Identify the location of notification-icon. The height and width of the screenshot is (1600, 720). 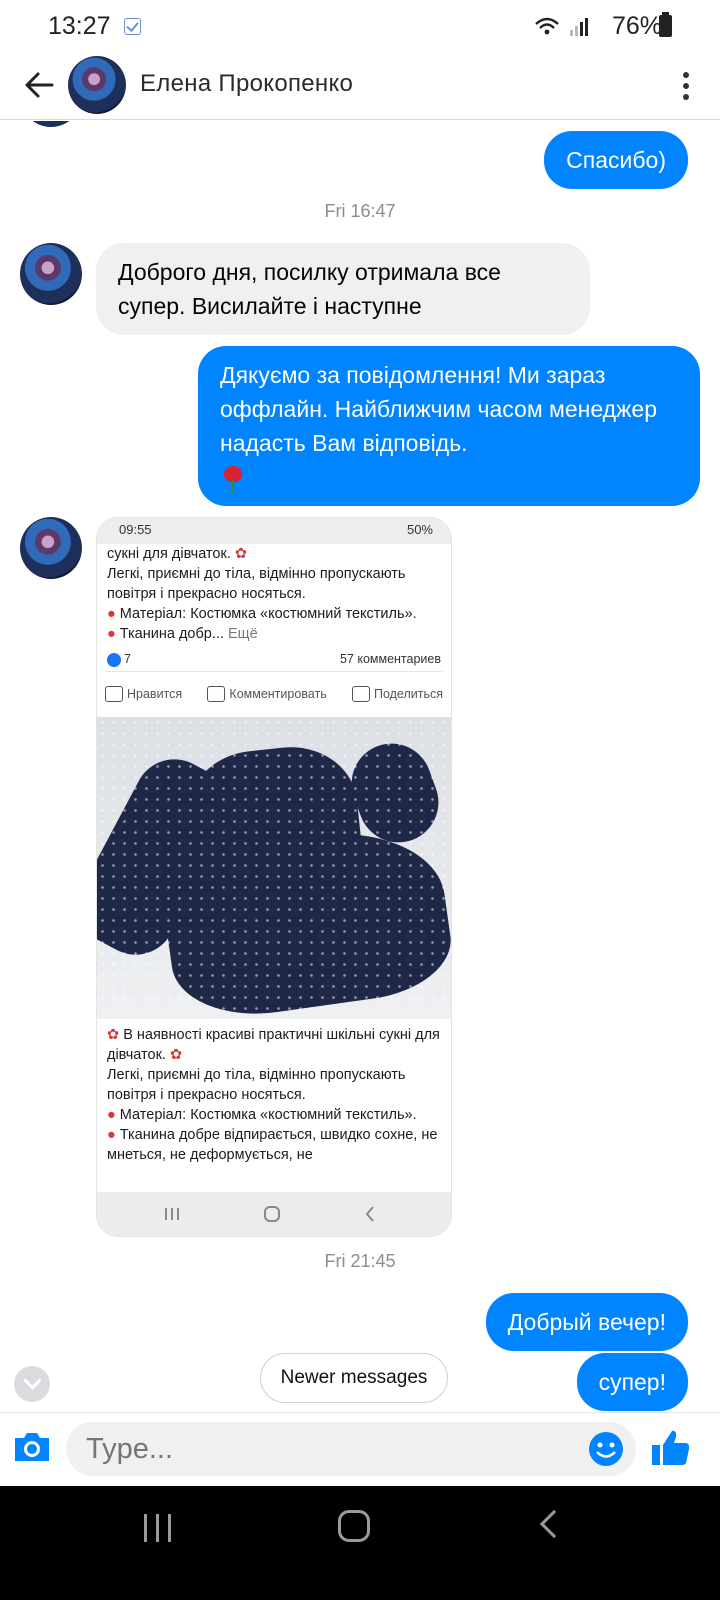
(132, 26).